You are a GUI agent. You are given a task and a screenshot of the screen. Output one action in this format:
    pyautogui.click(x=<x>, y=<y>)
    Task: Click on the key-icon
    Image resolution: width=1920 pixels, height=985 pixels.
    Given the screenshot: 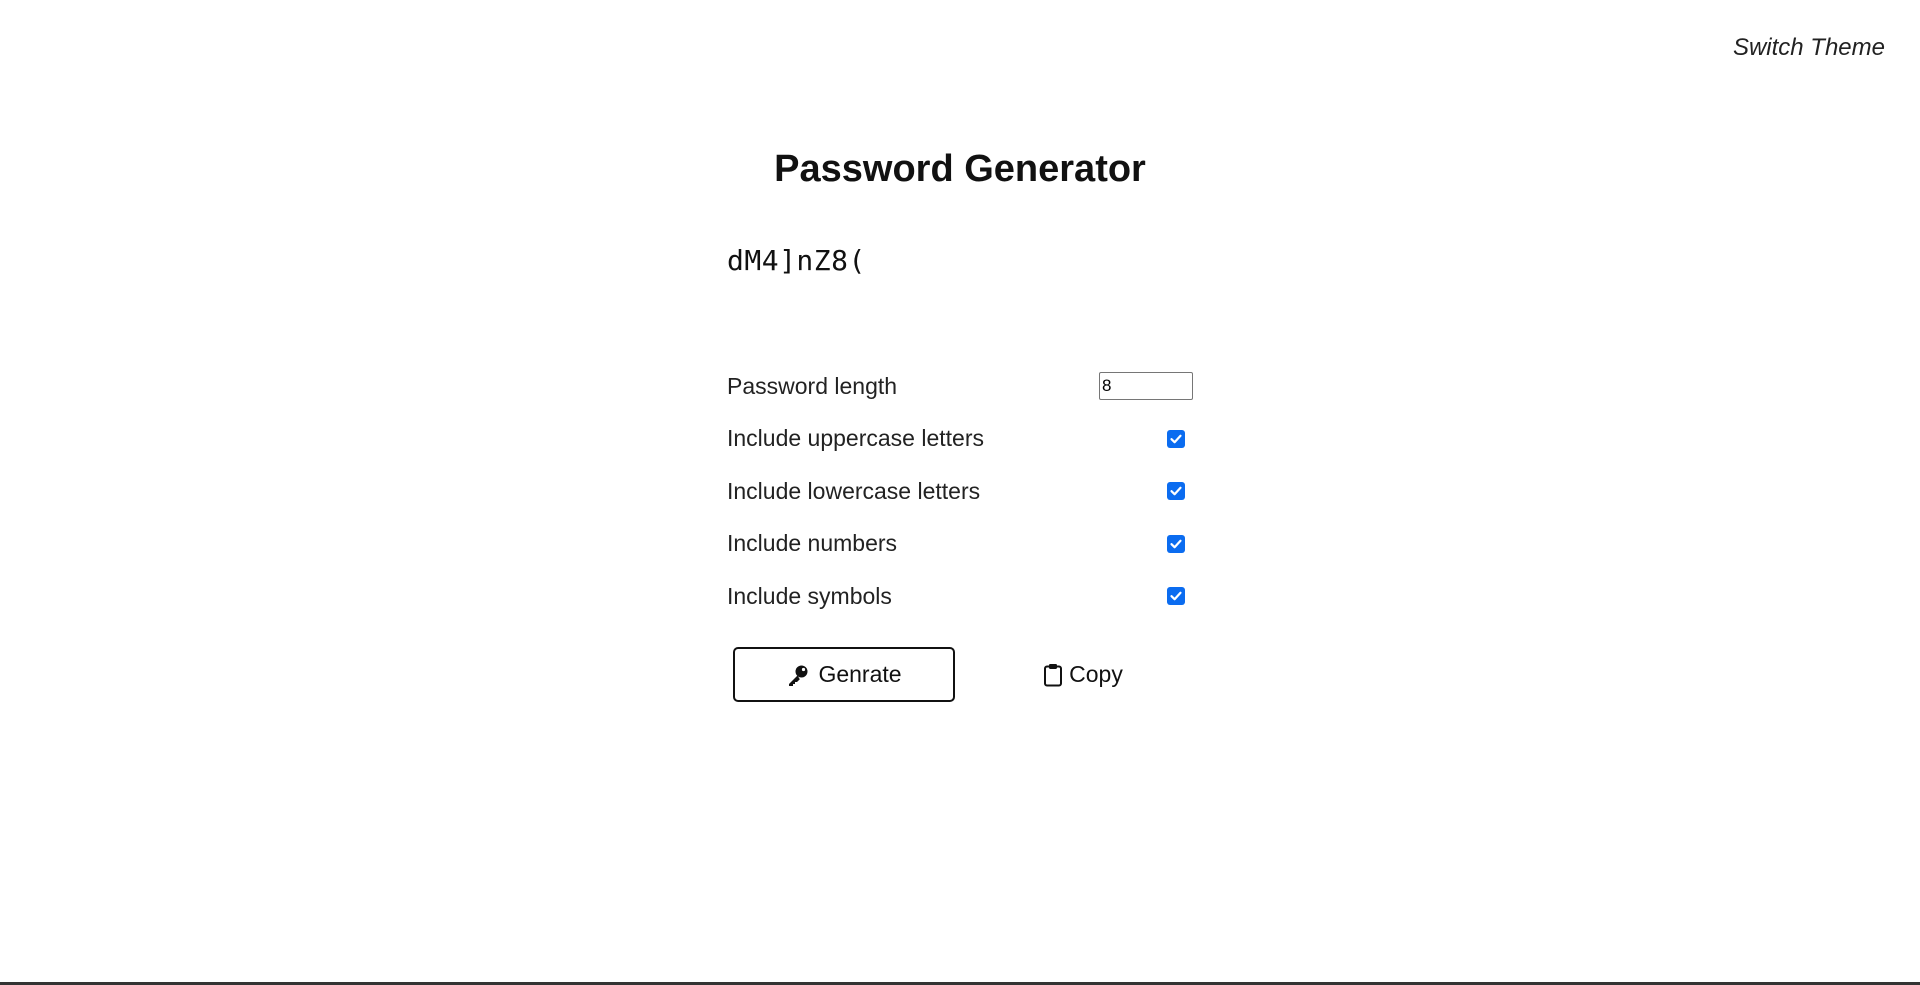 What is the action you would take?
    pyautogui.click(x=798, y=675)
    